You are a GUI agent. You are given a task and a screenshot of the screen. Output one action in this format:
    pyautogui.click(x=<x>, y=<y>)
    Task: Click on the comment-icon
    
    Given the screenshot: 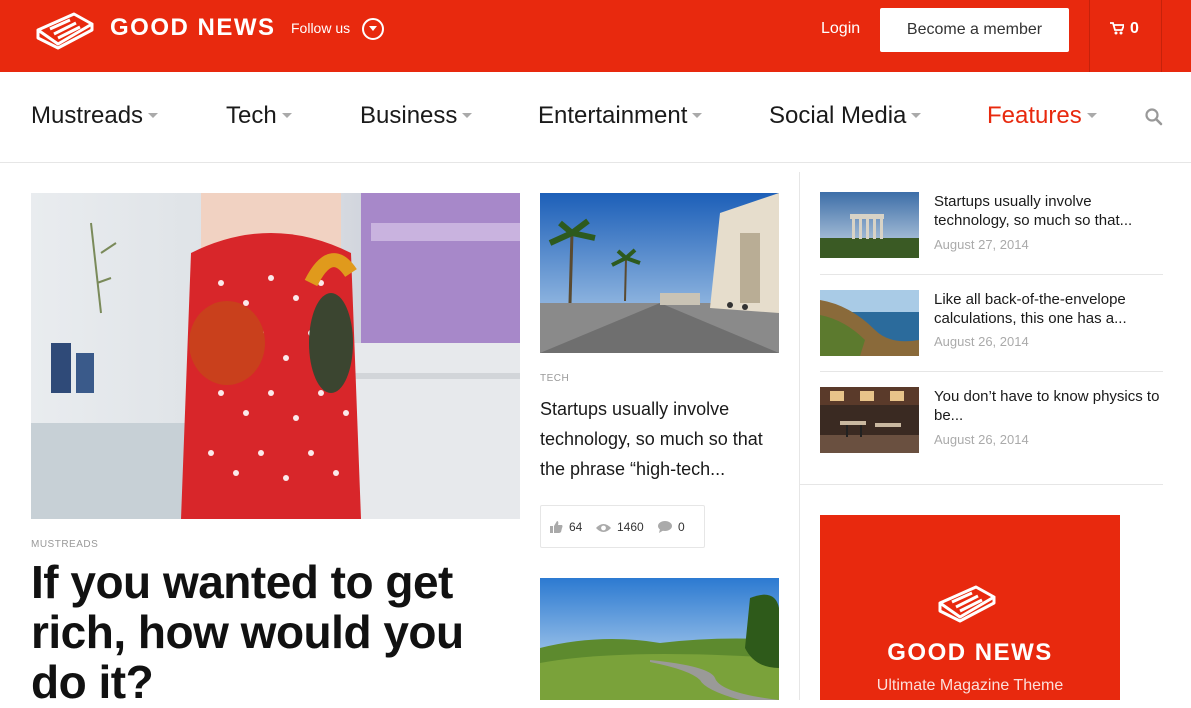 What is the action you would take?
    pyautogui.click(x=668, y=527)
    